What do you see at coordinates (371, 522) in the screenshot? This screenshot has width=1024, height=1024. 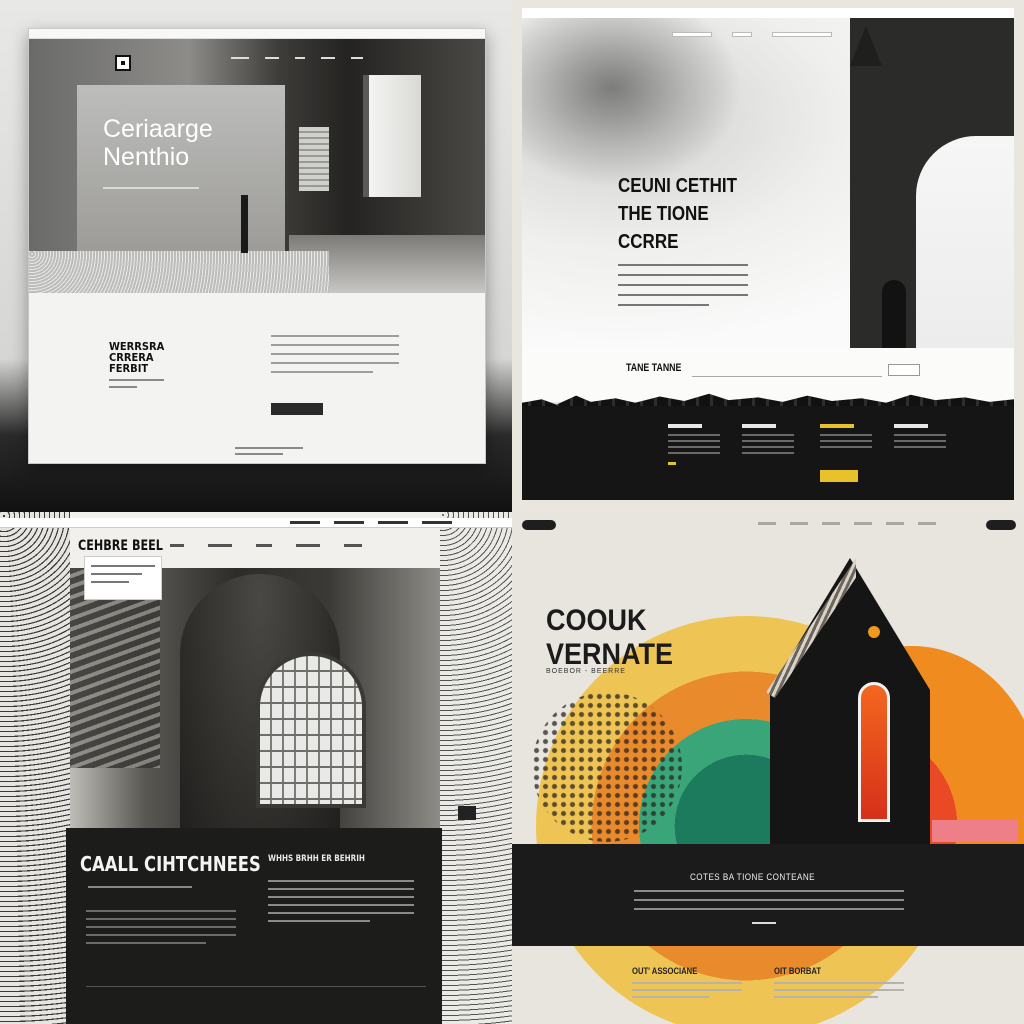 I see `utility-nav` at bounding box center [371, 522].